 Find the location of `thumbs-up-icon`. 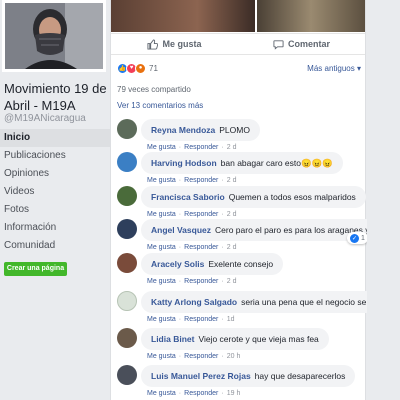

thumbs-up-icon is located at coordinates (153, 44).